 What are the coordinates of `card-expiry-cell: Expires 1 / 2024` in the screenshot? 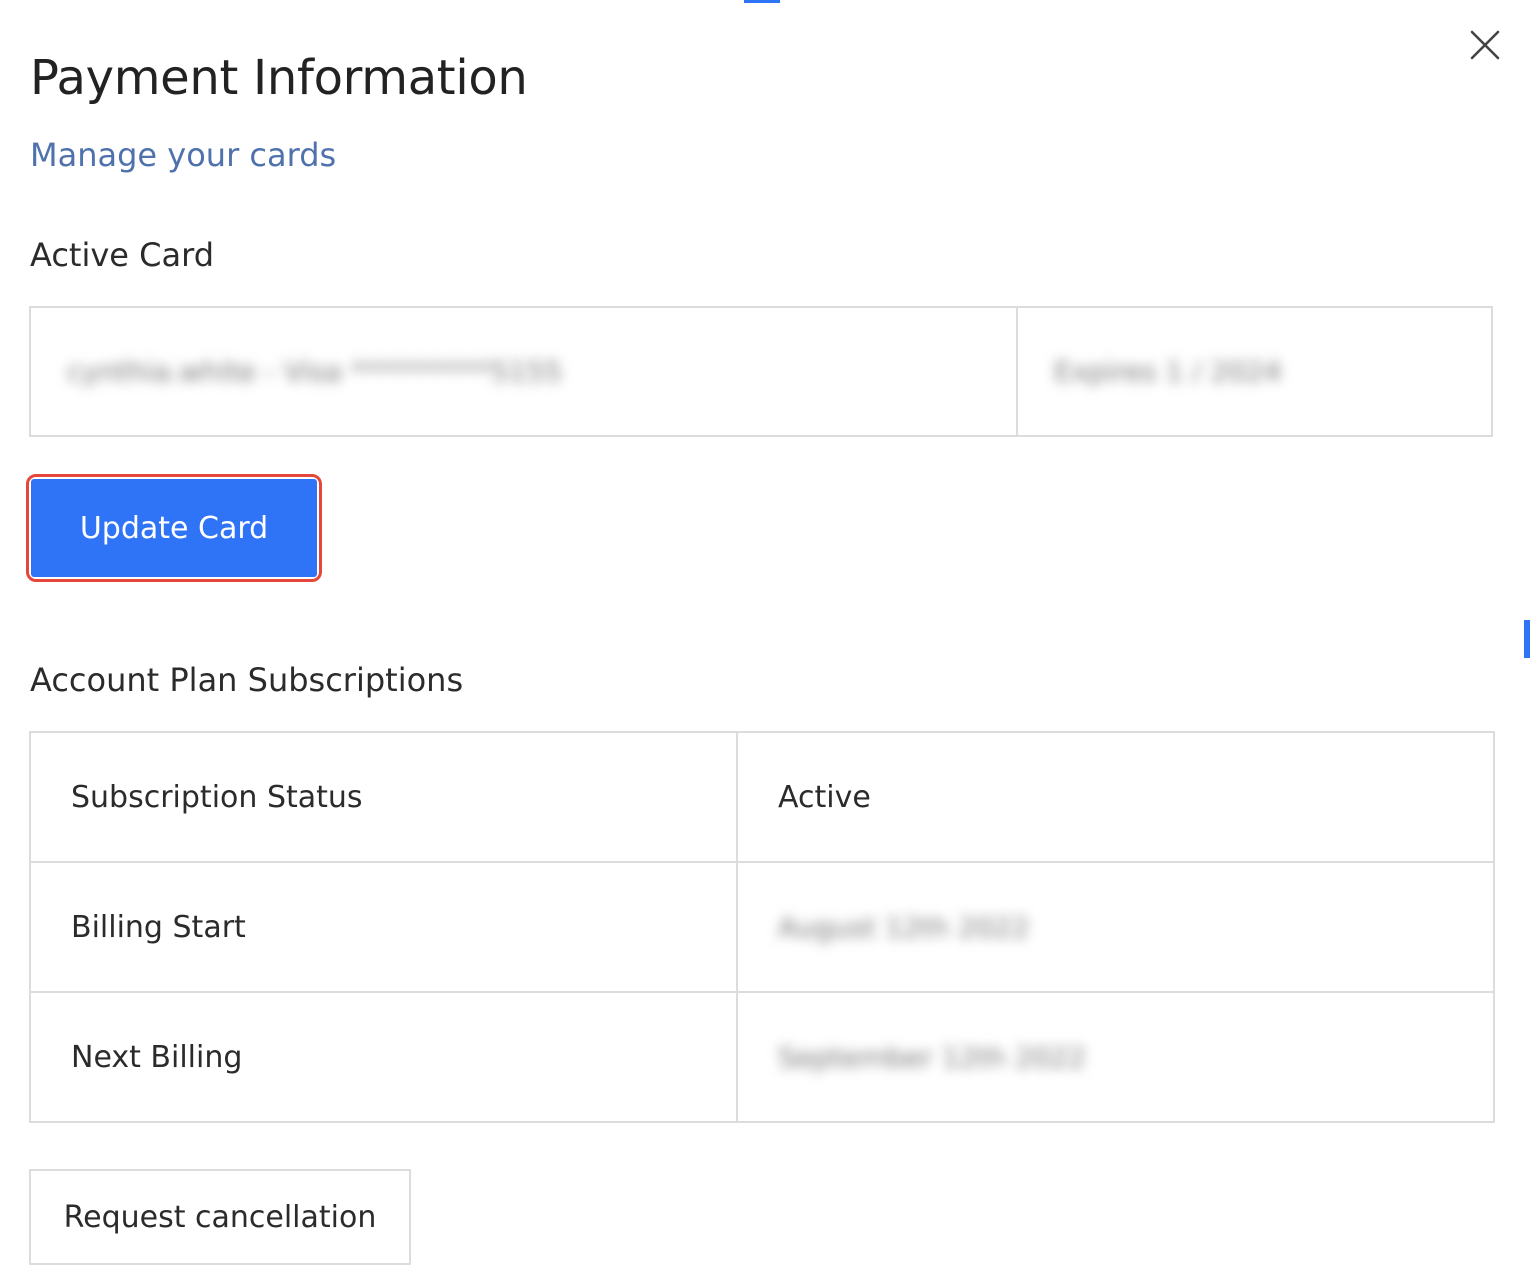 It's located at (1254, 371).